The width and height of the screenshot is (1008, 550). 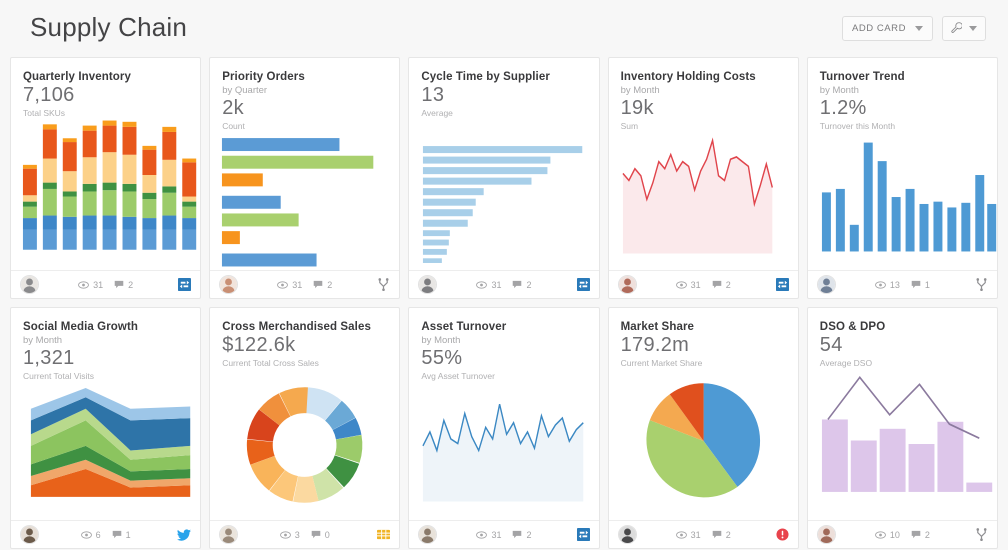 What do you see at coordinates (887, 285) in the screenshot?
I see `view-count: 13` at bounding box center [887, 285].